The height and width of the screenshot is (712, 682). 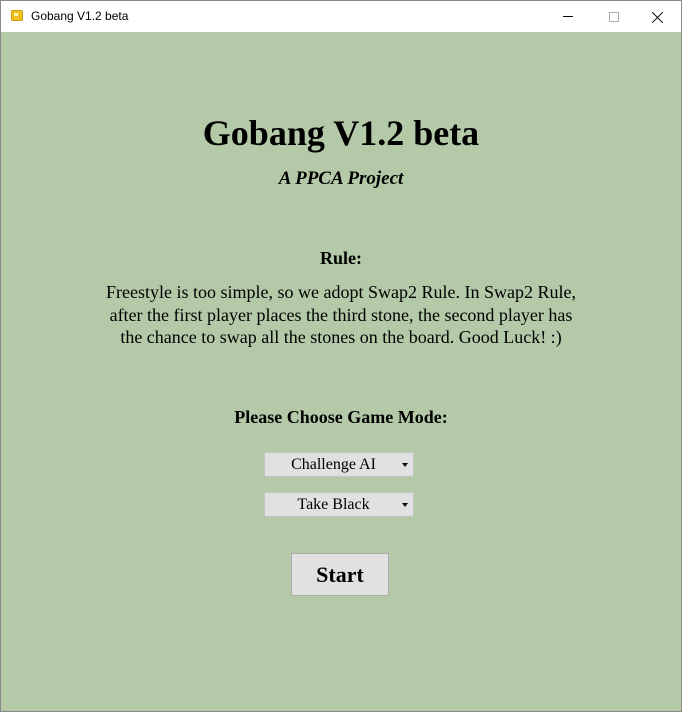 What do you see at coordinates (341, 417) in the screenshot?
I see `mode-heading: Please Choose Game Mode:` at bounding box center [341, 417].